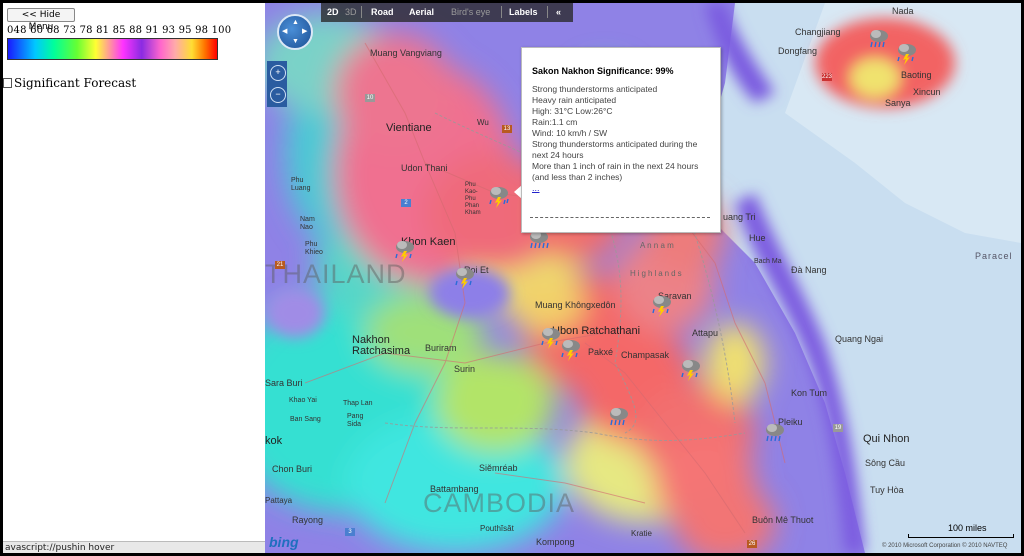 This screenshot has height=556, width=1024. What do you see at coordinates (421, 12) in the screenshot?
I see `aerial-view-button: Aerial` at bounding box center [421, 12].